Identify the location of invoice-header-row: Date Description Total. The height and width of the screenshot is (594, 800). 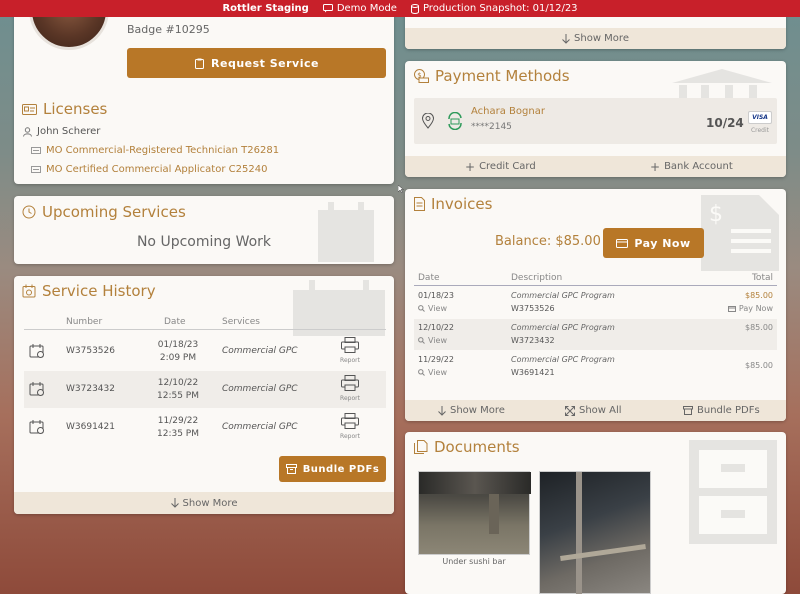
(595, 278).